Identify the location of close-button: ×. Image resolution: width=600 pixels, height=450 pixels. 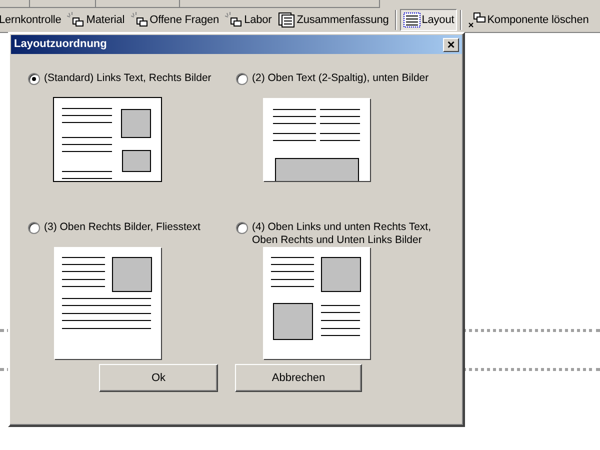
(451, 45).